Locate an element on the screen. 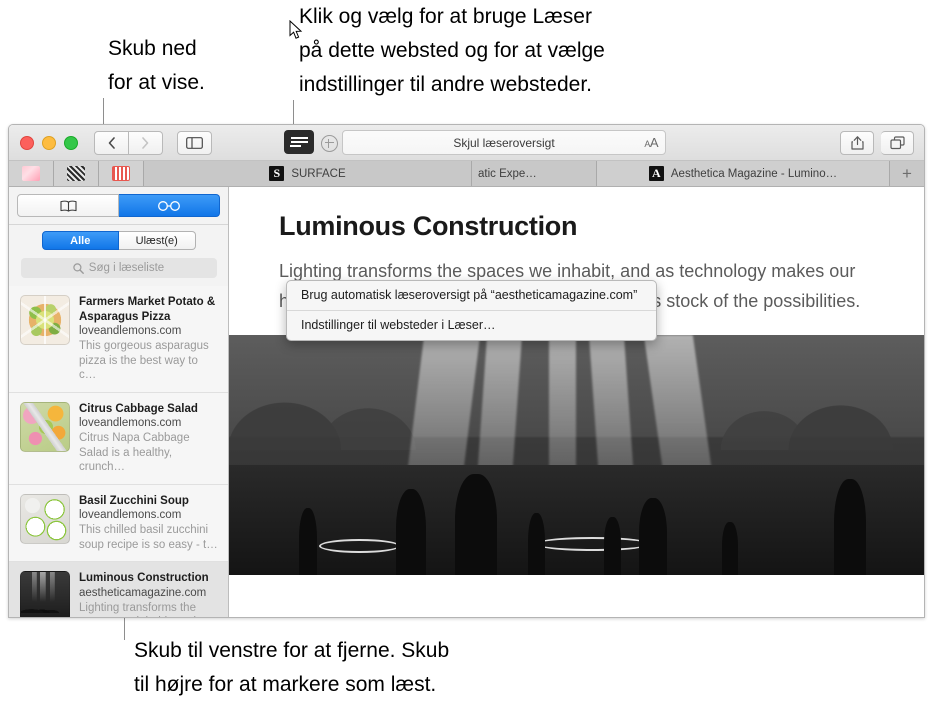 The width and height of the screenshot is (931, 710). book-icon is located at coordinates (68, 206).